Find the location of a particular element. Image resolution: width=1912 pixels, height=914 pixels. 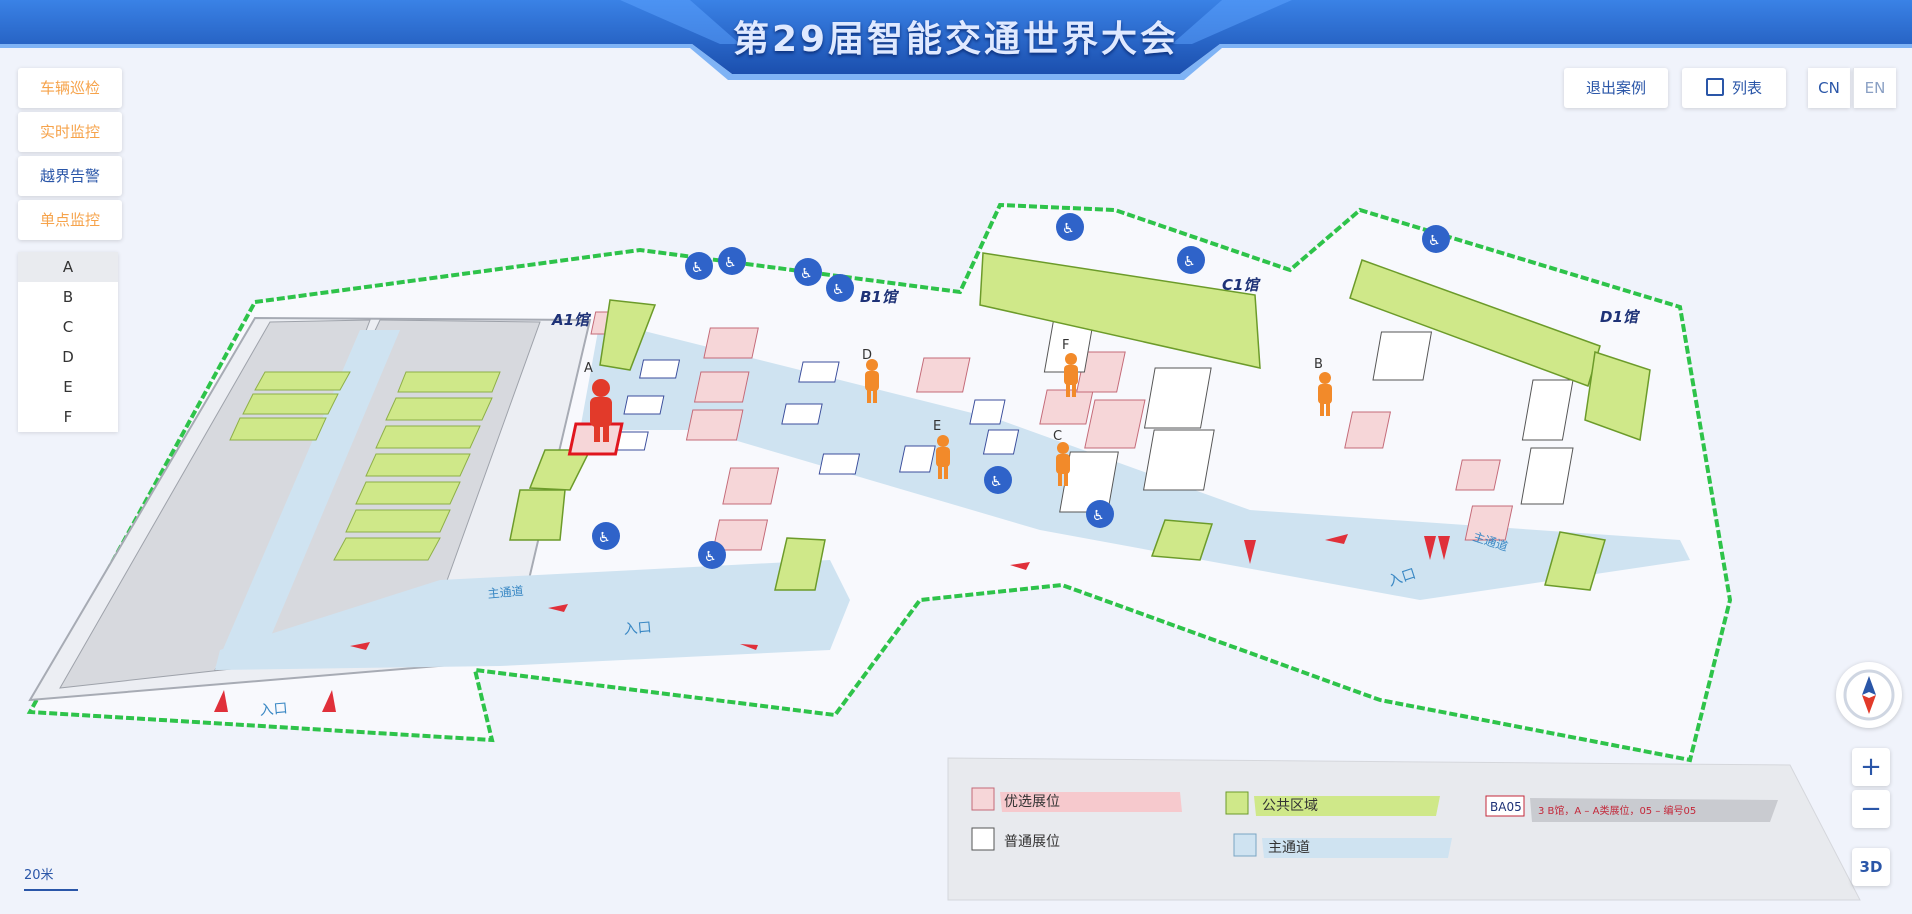

exit-case-button: 退出案例 is located at coordinates (1616, 88).